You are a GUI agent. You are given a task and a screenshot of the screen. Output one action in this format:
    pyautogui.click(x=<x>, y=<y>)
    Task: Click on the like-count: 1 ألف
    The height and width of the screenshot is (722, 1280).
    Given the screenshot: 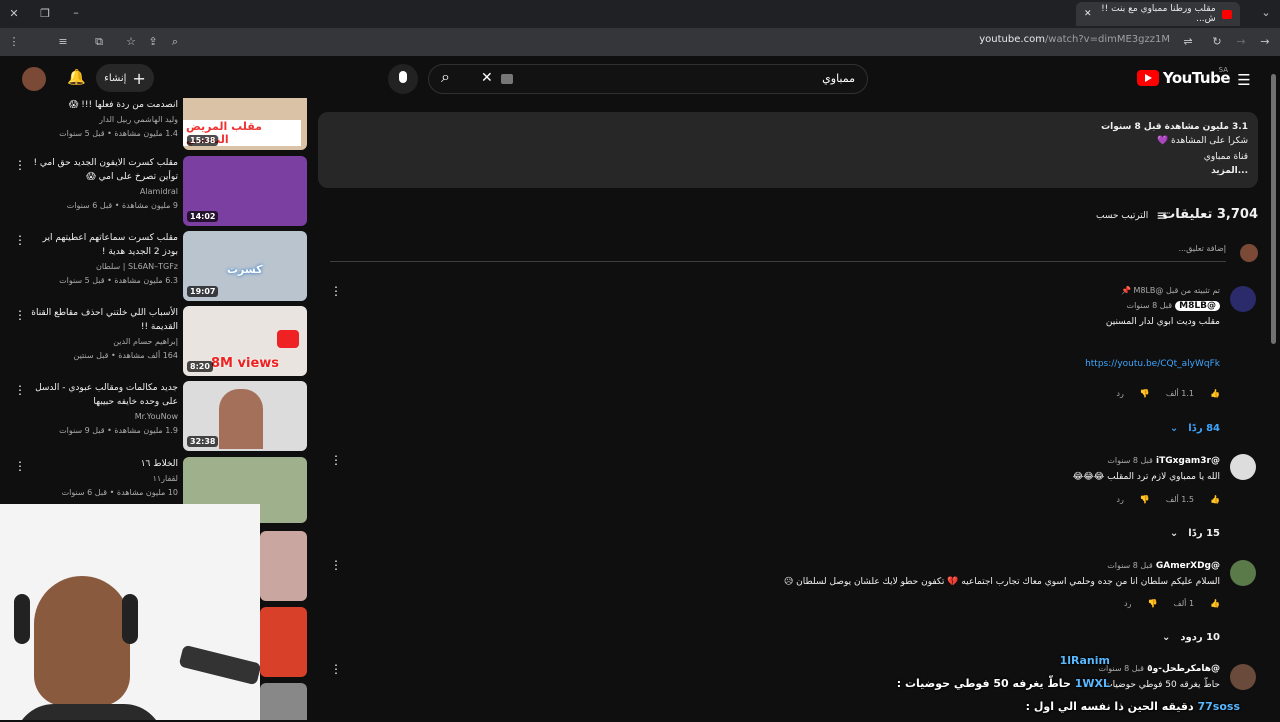 What is the action you would take?
    pyautogui.click(x=1184, y=603)
    